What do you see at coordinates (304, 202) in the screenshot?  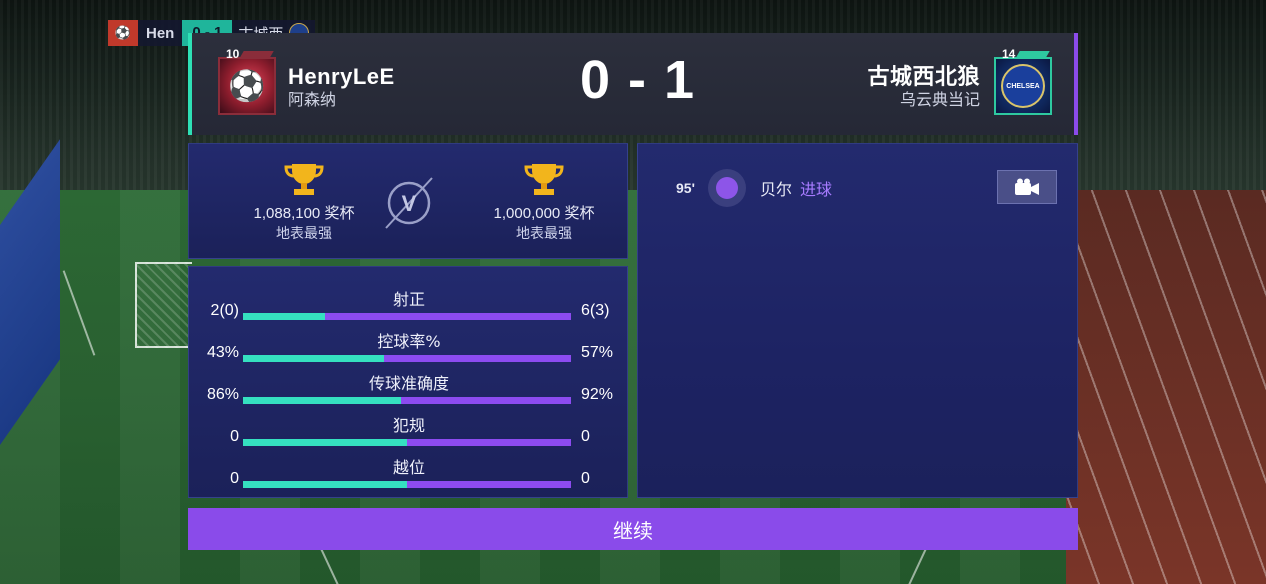 I see `home-trophies: 1,088,100 奖杯 地表最强` at bounding box center [304, 202].